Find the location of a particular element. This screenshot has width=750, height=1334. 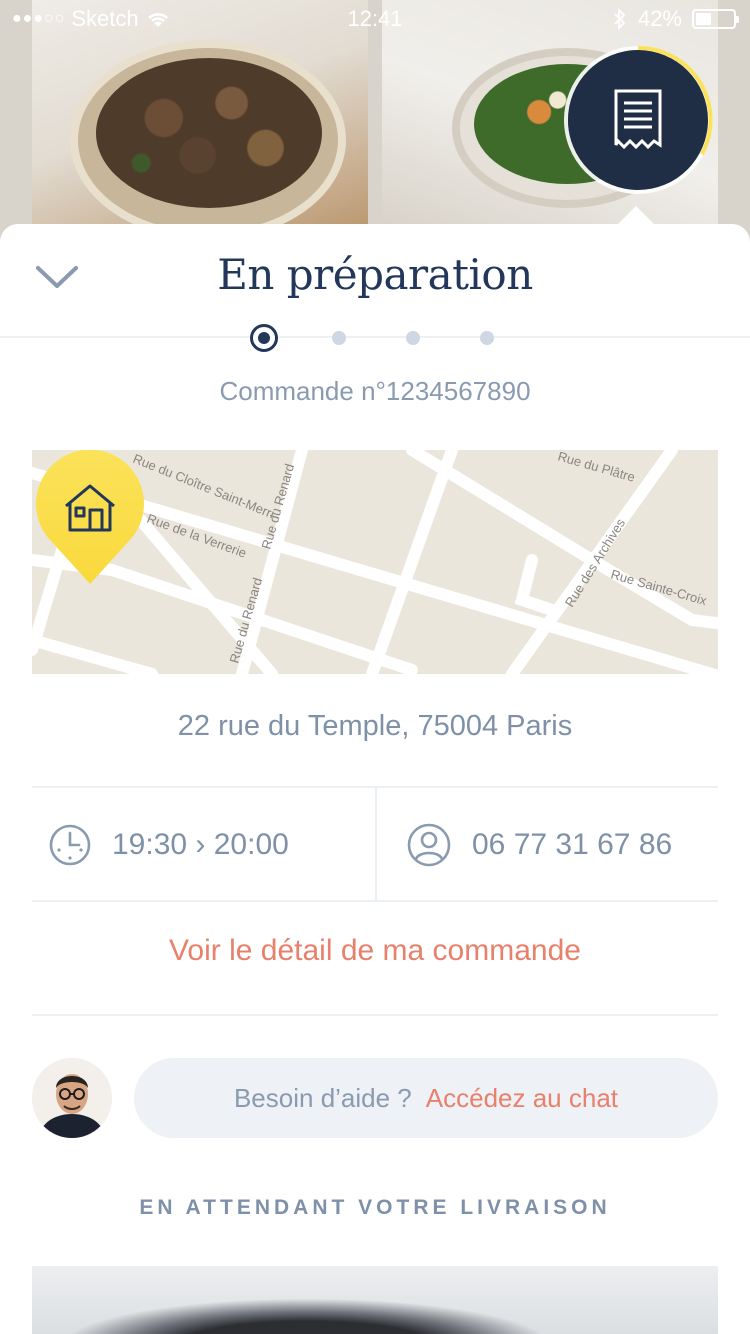

delivery-time-slot: 19:30 › 20:00 is located at coordinates (168, 845).